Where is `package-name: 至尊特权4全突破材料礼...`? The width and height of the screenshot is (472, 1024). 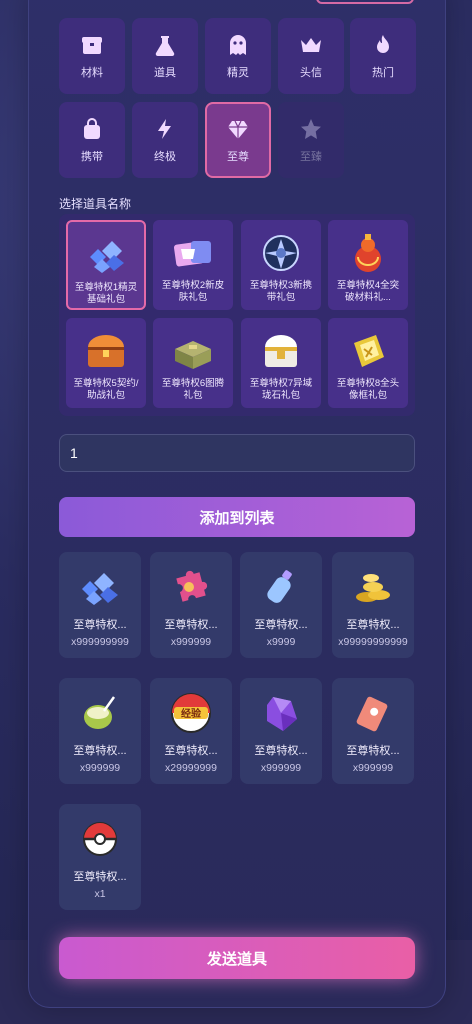
package-name: 至尊特权4全突破材料礼... is located at coordinates (368, 291).